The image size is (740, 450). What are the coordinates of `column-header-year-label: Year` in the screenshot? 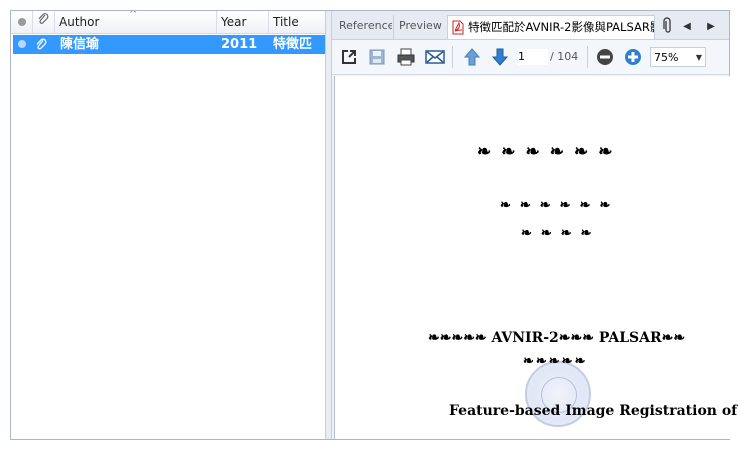 It's located at (234, 22).